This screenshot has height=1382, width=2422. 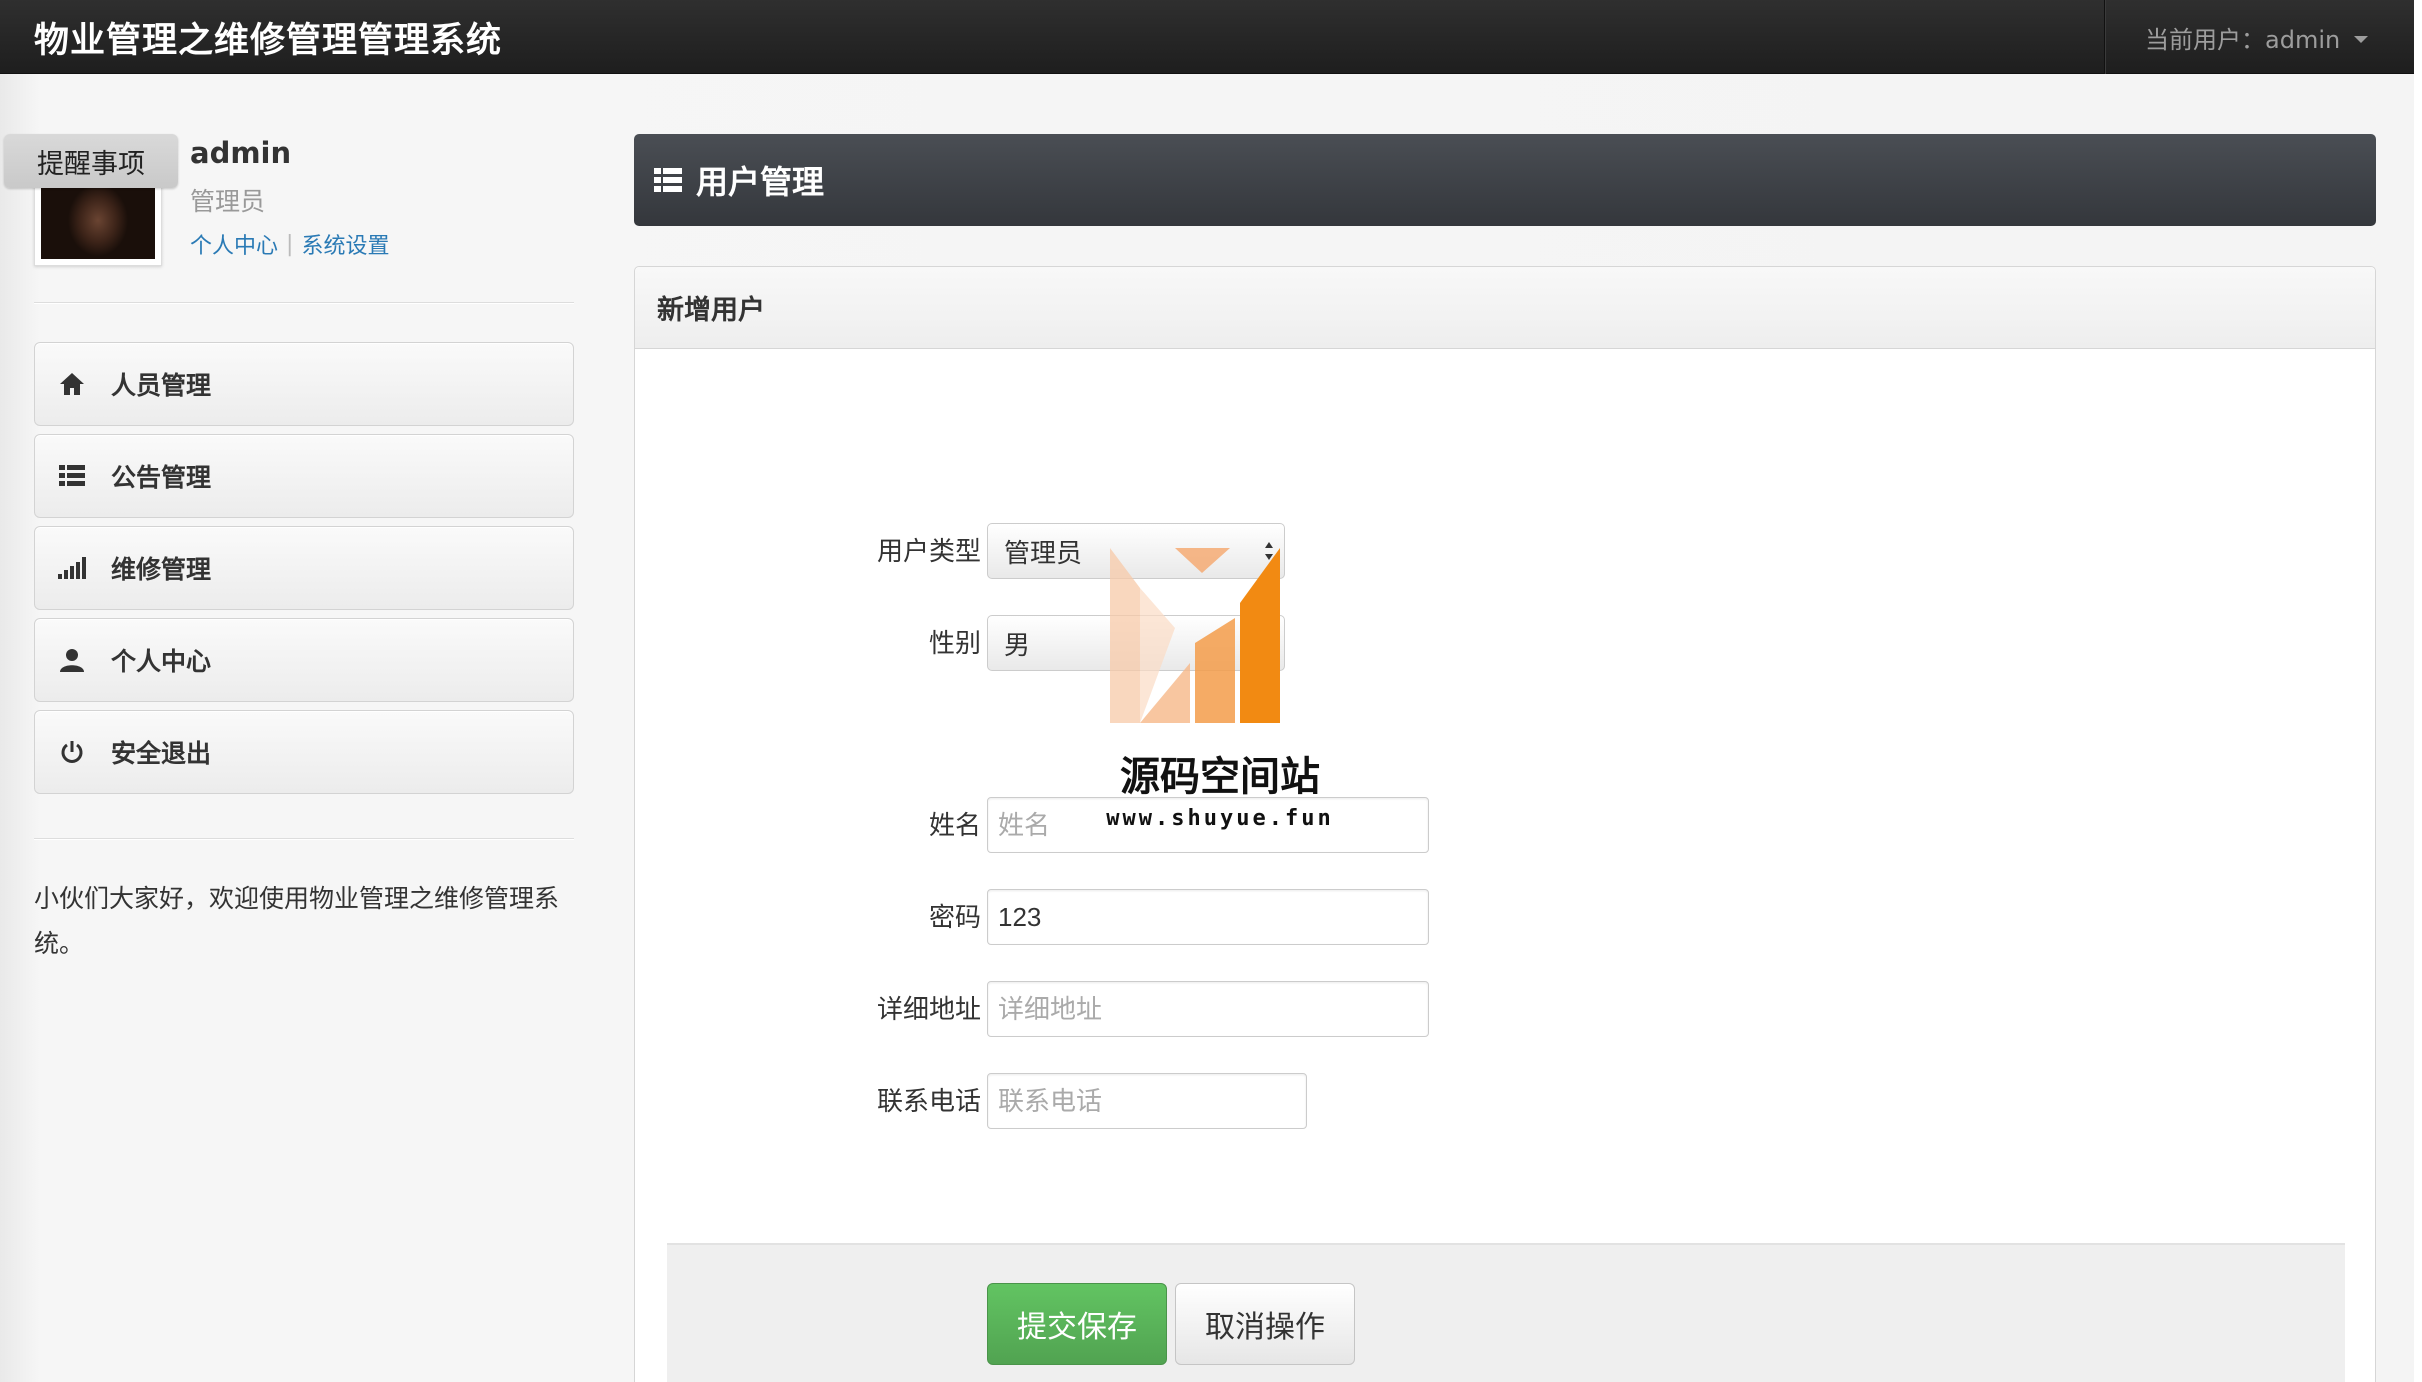 What do you see at coordinates (228, 201) in the screenshot?
I see `profile-role: 管理员` at bounding box center [228, 201].